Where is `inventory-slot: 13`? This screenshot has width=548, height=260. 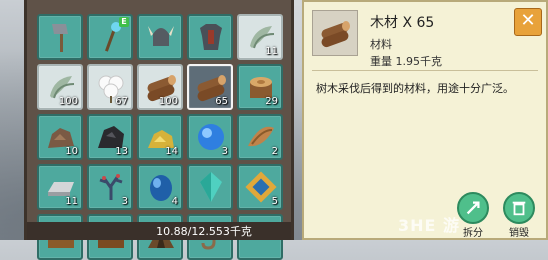 inventory-slot: 13 is located at coordinates (110, 137).